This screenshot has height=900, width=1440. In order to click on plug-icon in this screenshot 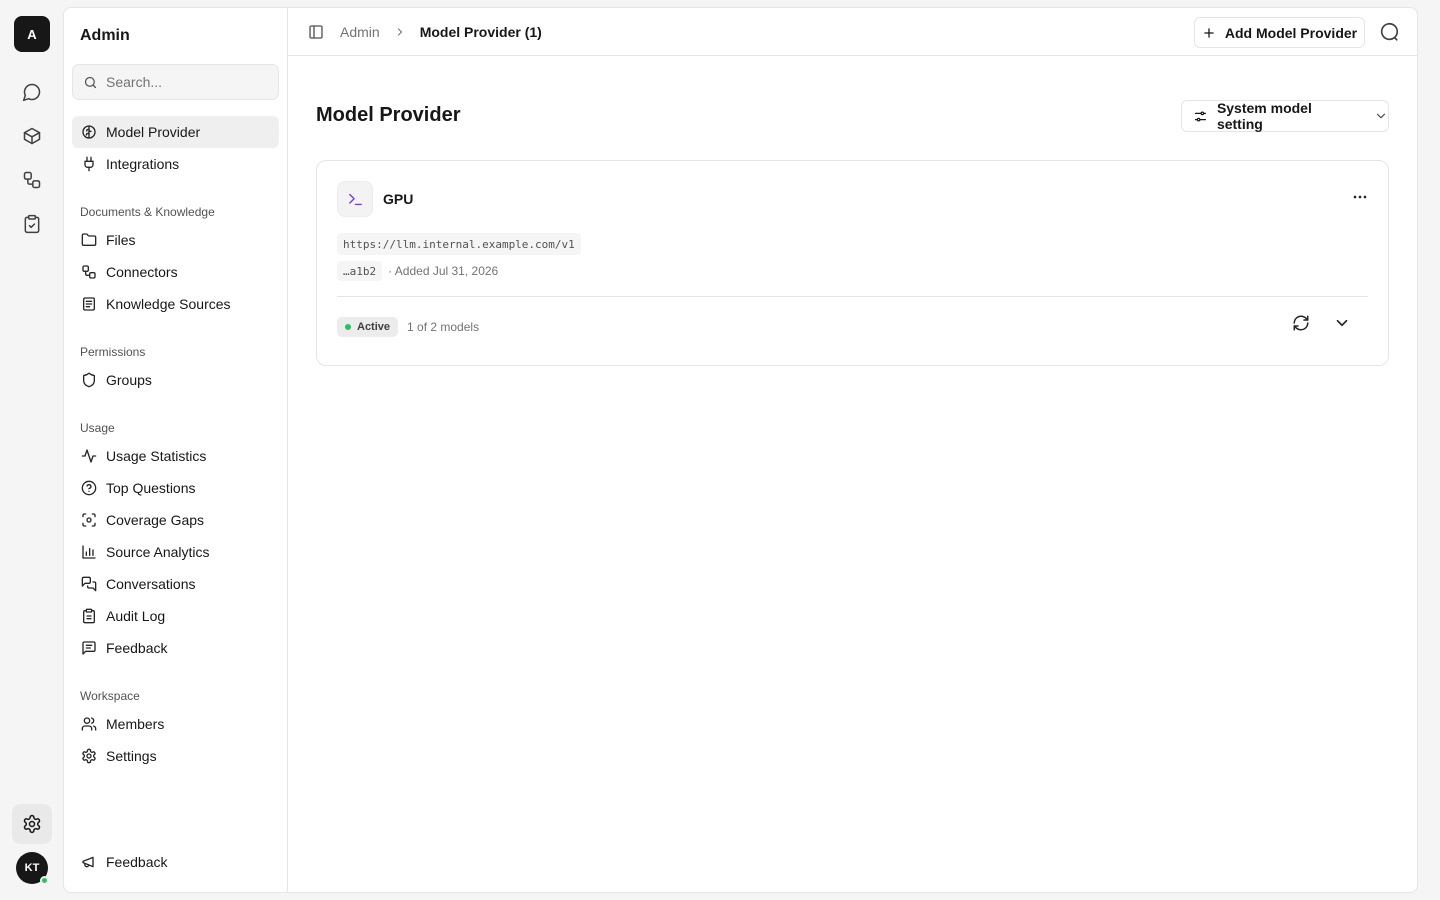, I will do `click(89, 164)`.